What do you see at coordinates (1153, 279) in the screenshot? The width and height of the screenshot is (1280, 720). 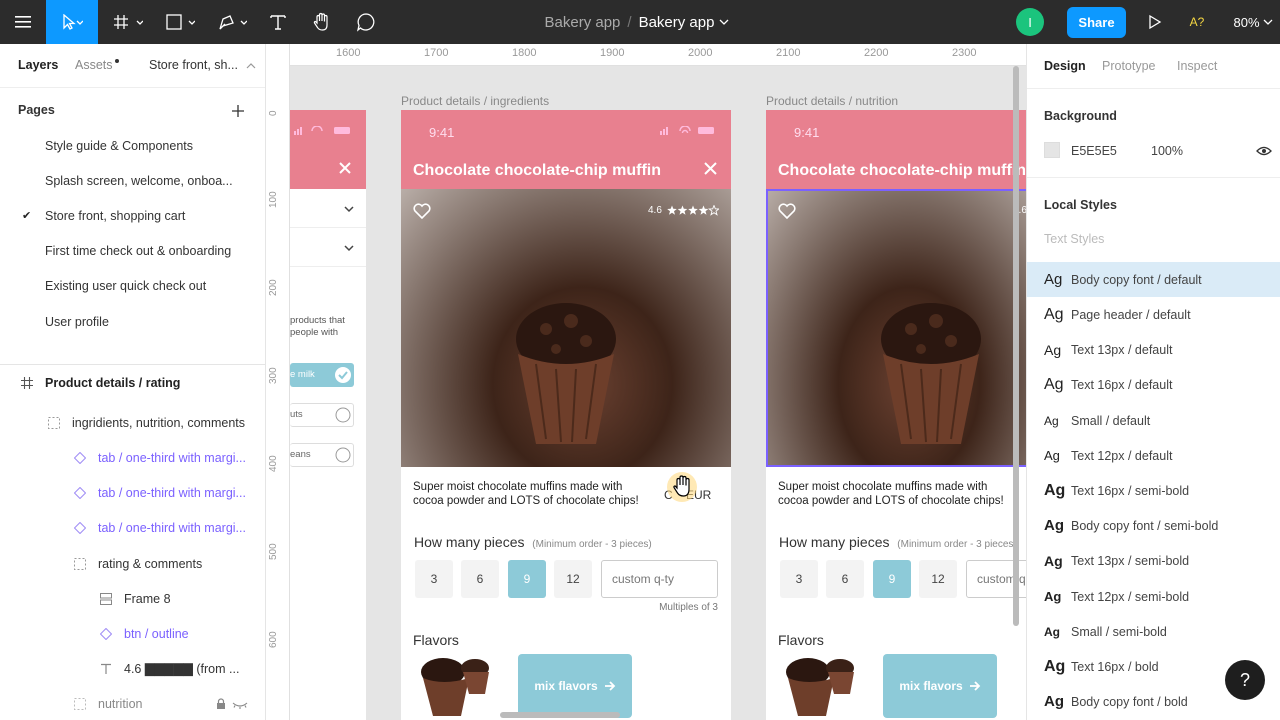 I see `text-style-item: Ag Body copy font / default` at bounding box center [1153, 279].